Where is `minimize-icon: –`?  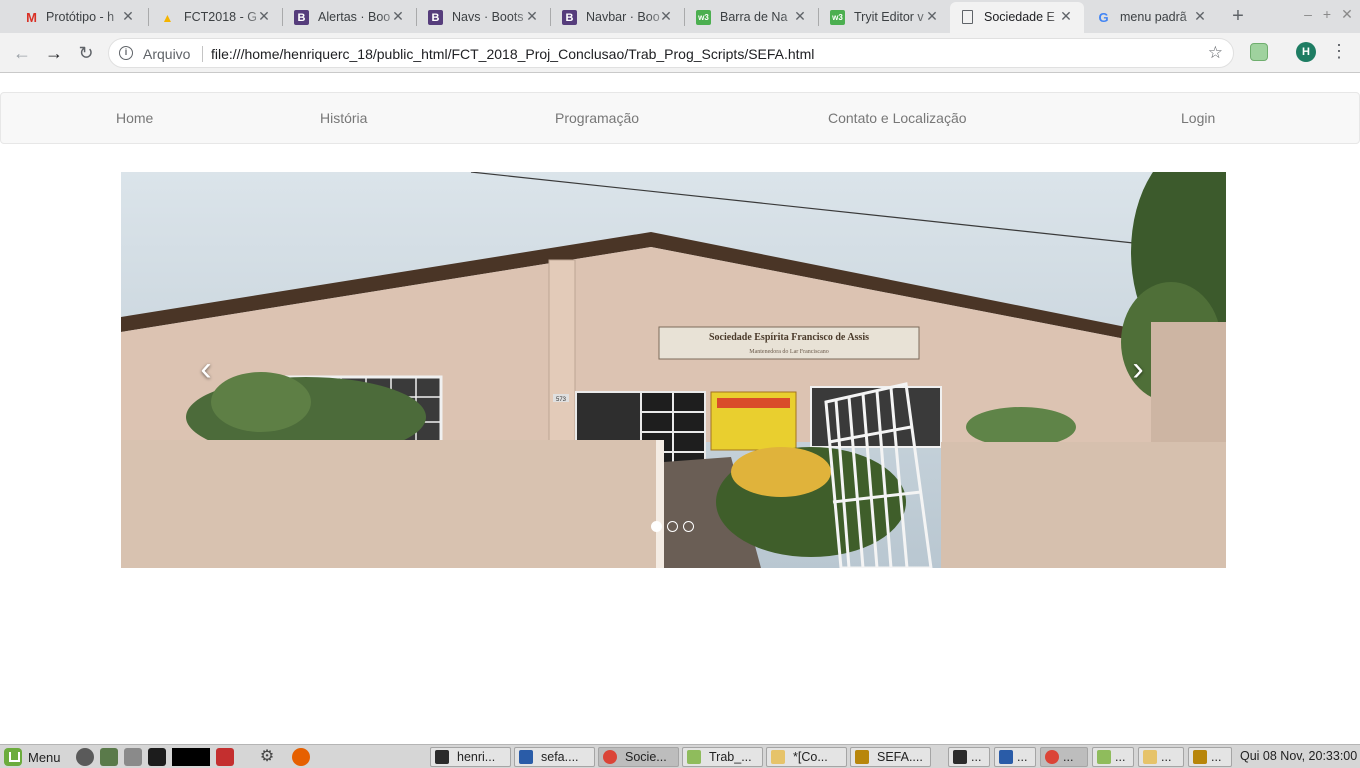
minimize-icon: – is located at coordinates (1308, 14).